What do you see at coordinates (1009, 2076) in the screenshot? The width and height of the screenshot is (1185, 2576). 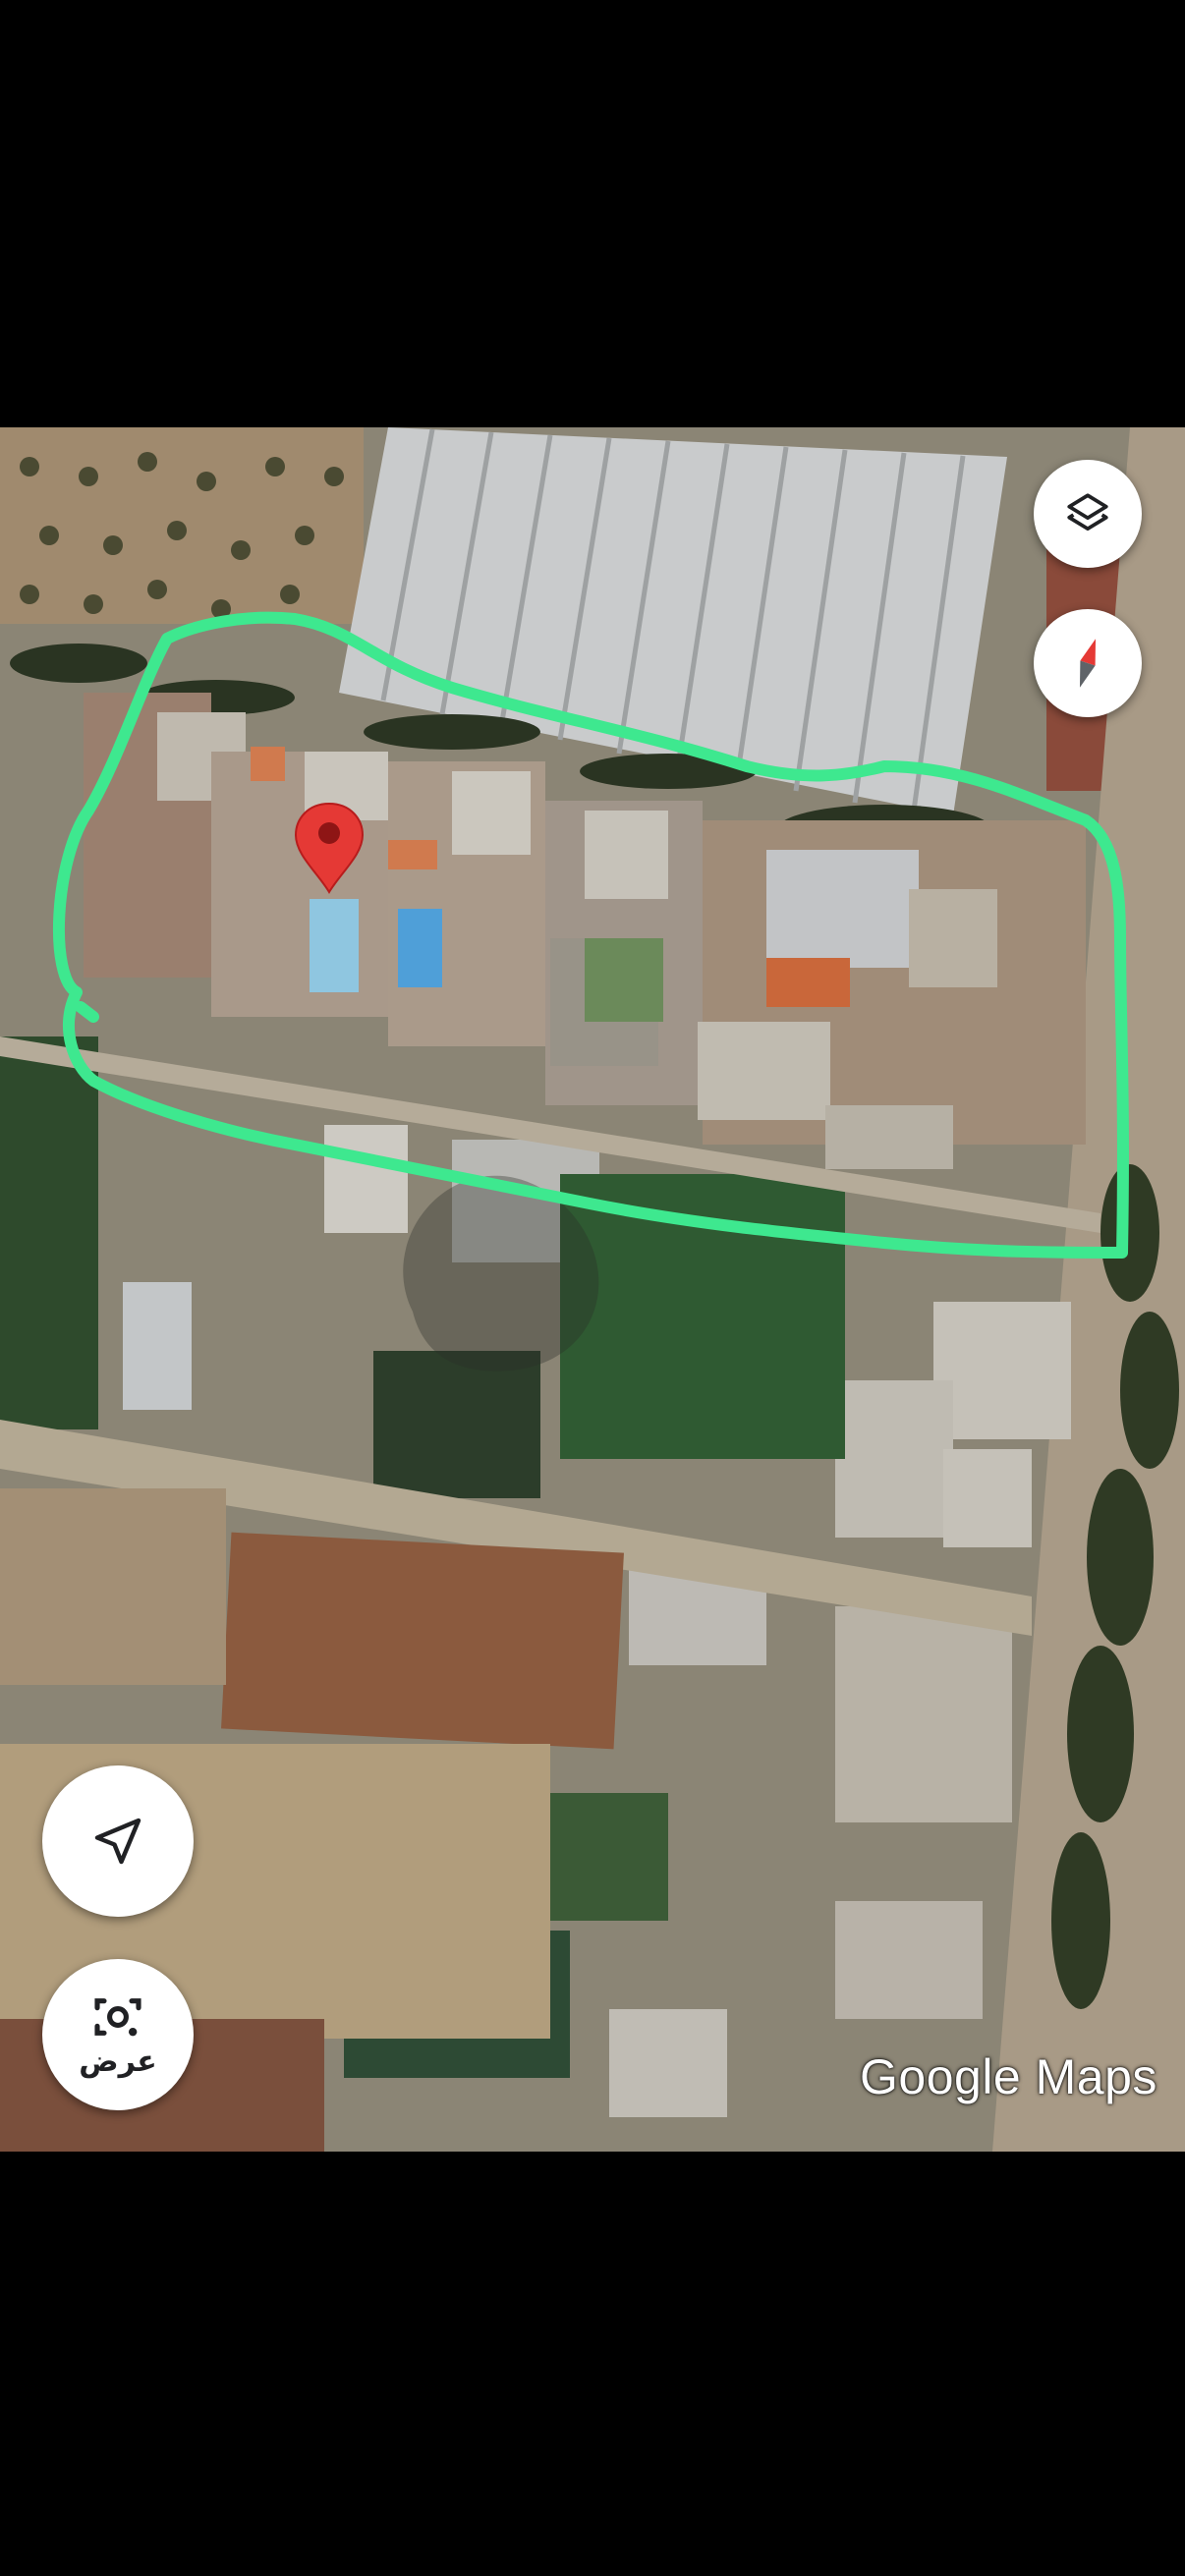 I see `google-maps-attribution: Google Maps` at bounding box center [1009, 2076].